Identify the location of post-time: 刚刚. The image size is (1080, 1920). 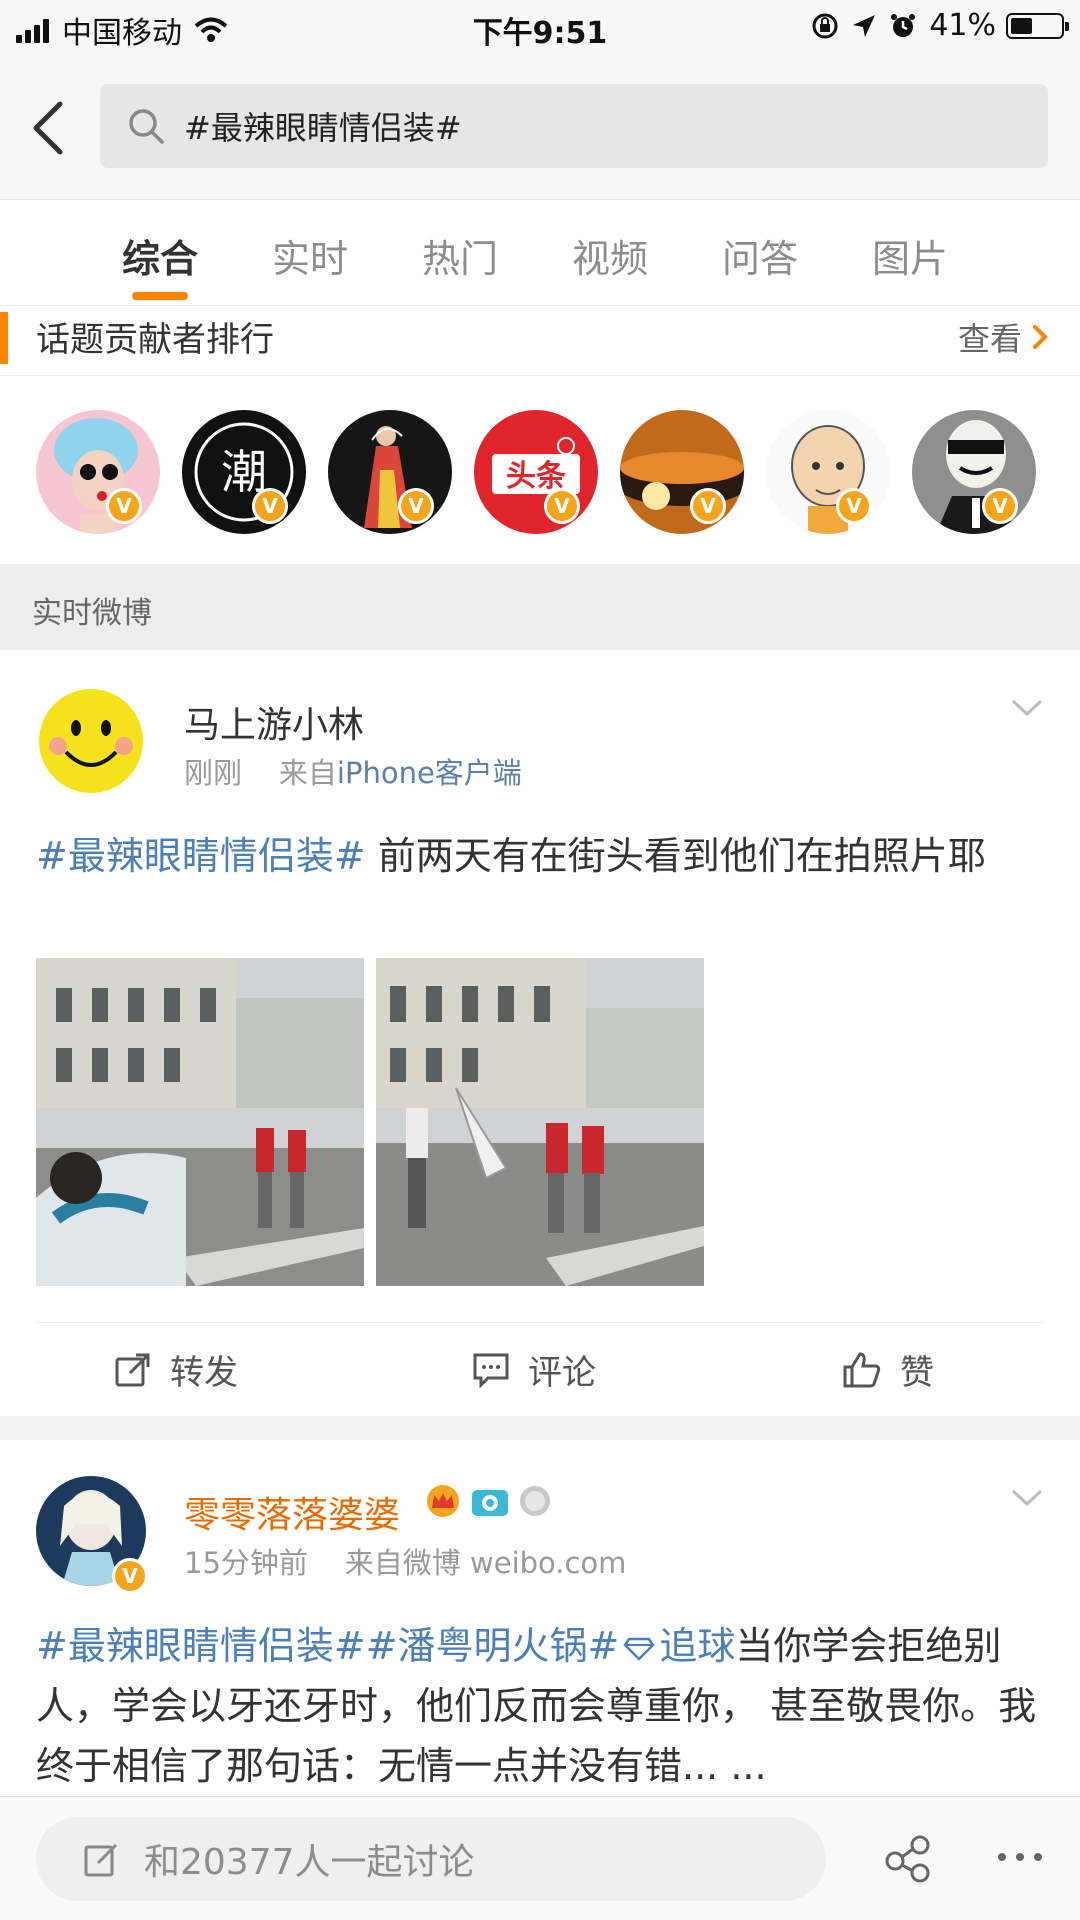
(213, 773).